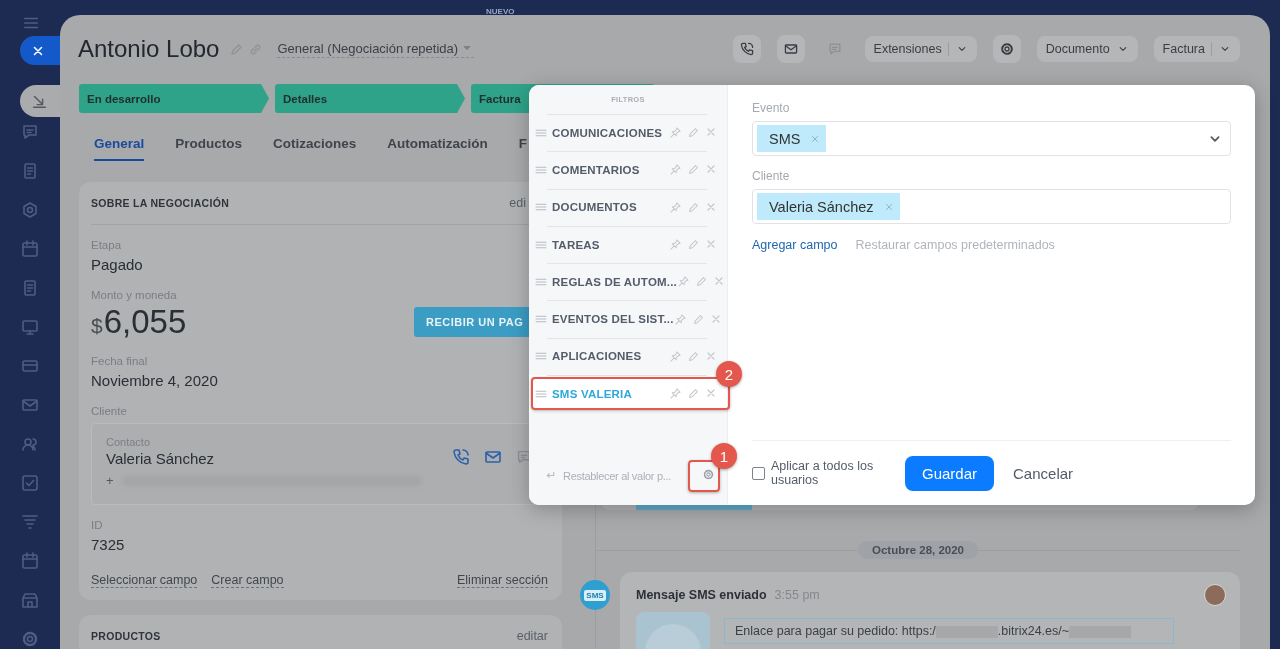  What do you see at coordinates (991, 138) in the screenshot?
I see `select-field: SMS` at bounding box center [991, 138].